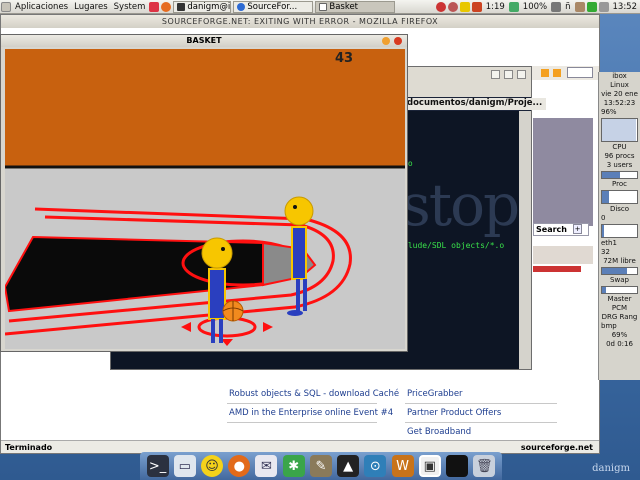 The height and width of the screenshot is (480, 640). Describe the element at coordinates (454, 245) in the screenshot. I see `terminal-line: clude/SDL objects/*.o` at that location.